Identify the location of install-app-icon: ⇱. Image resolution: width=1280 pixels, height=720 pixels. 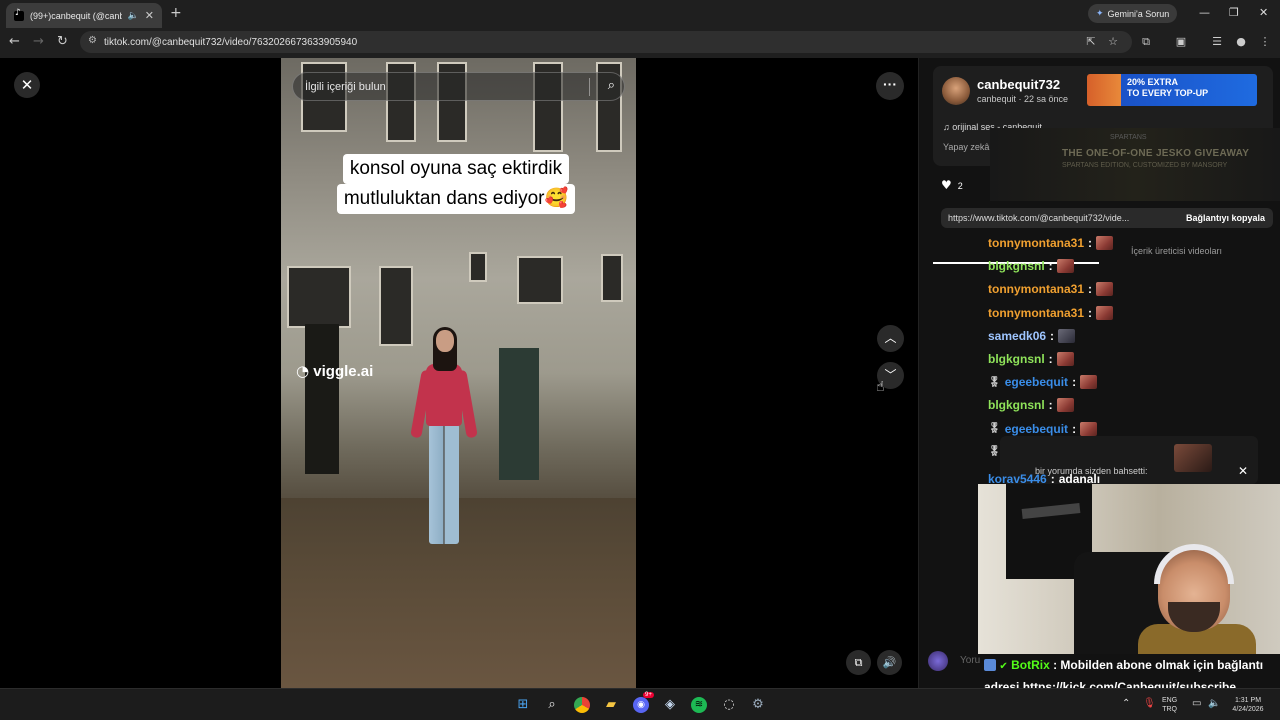
(1091, 42).